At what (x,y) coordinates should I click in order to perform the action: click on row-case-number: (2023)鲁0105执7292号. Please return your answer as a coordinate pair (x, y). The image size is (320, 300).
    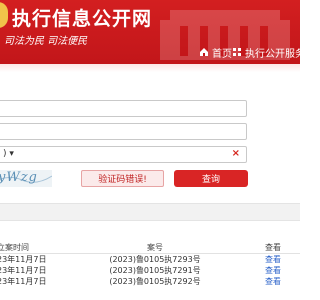
    Looking at the image, I should click on (155, 281).